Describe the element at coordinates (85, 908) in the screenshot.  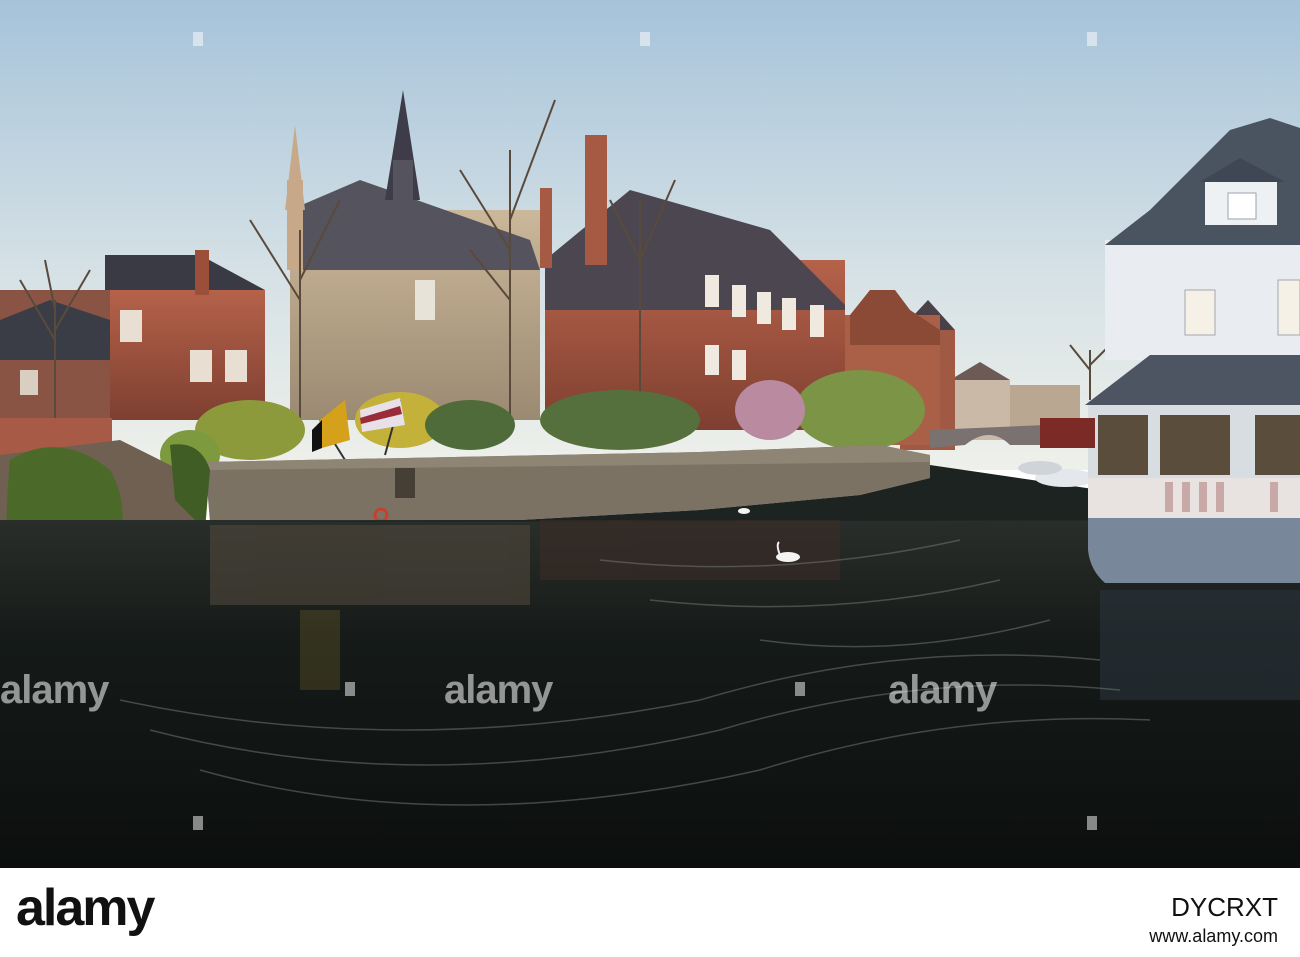
I see `alamy-logo: alamy` at that location.